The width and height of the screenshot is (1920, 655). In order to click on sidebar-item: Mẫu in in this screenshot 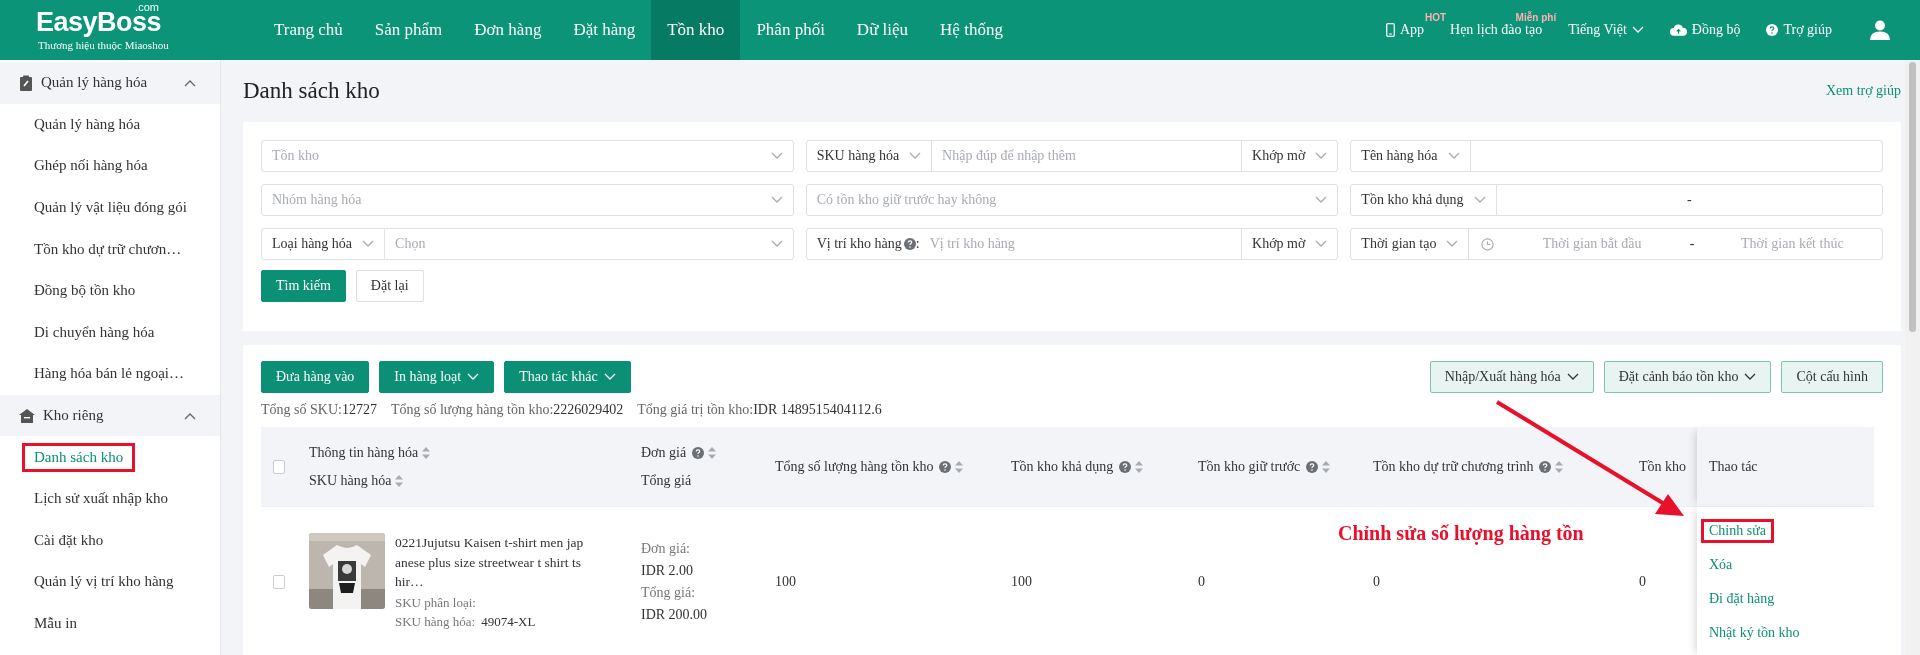, I will do `click(55, 623)`.